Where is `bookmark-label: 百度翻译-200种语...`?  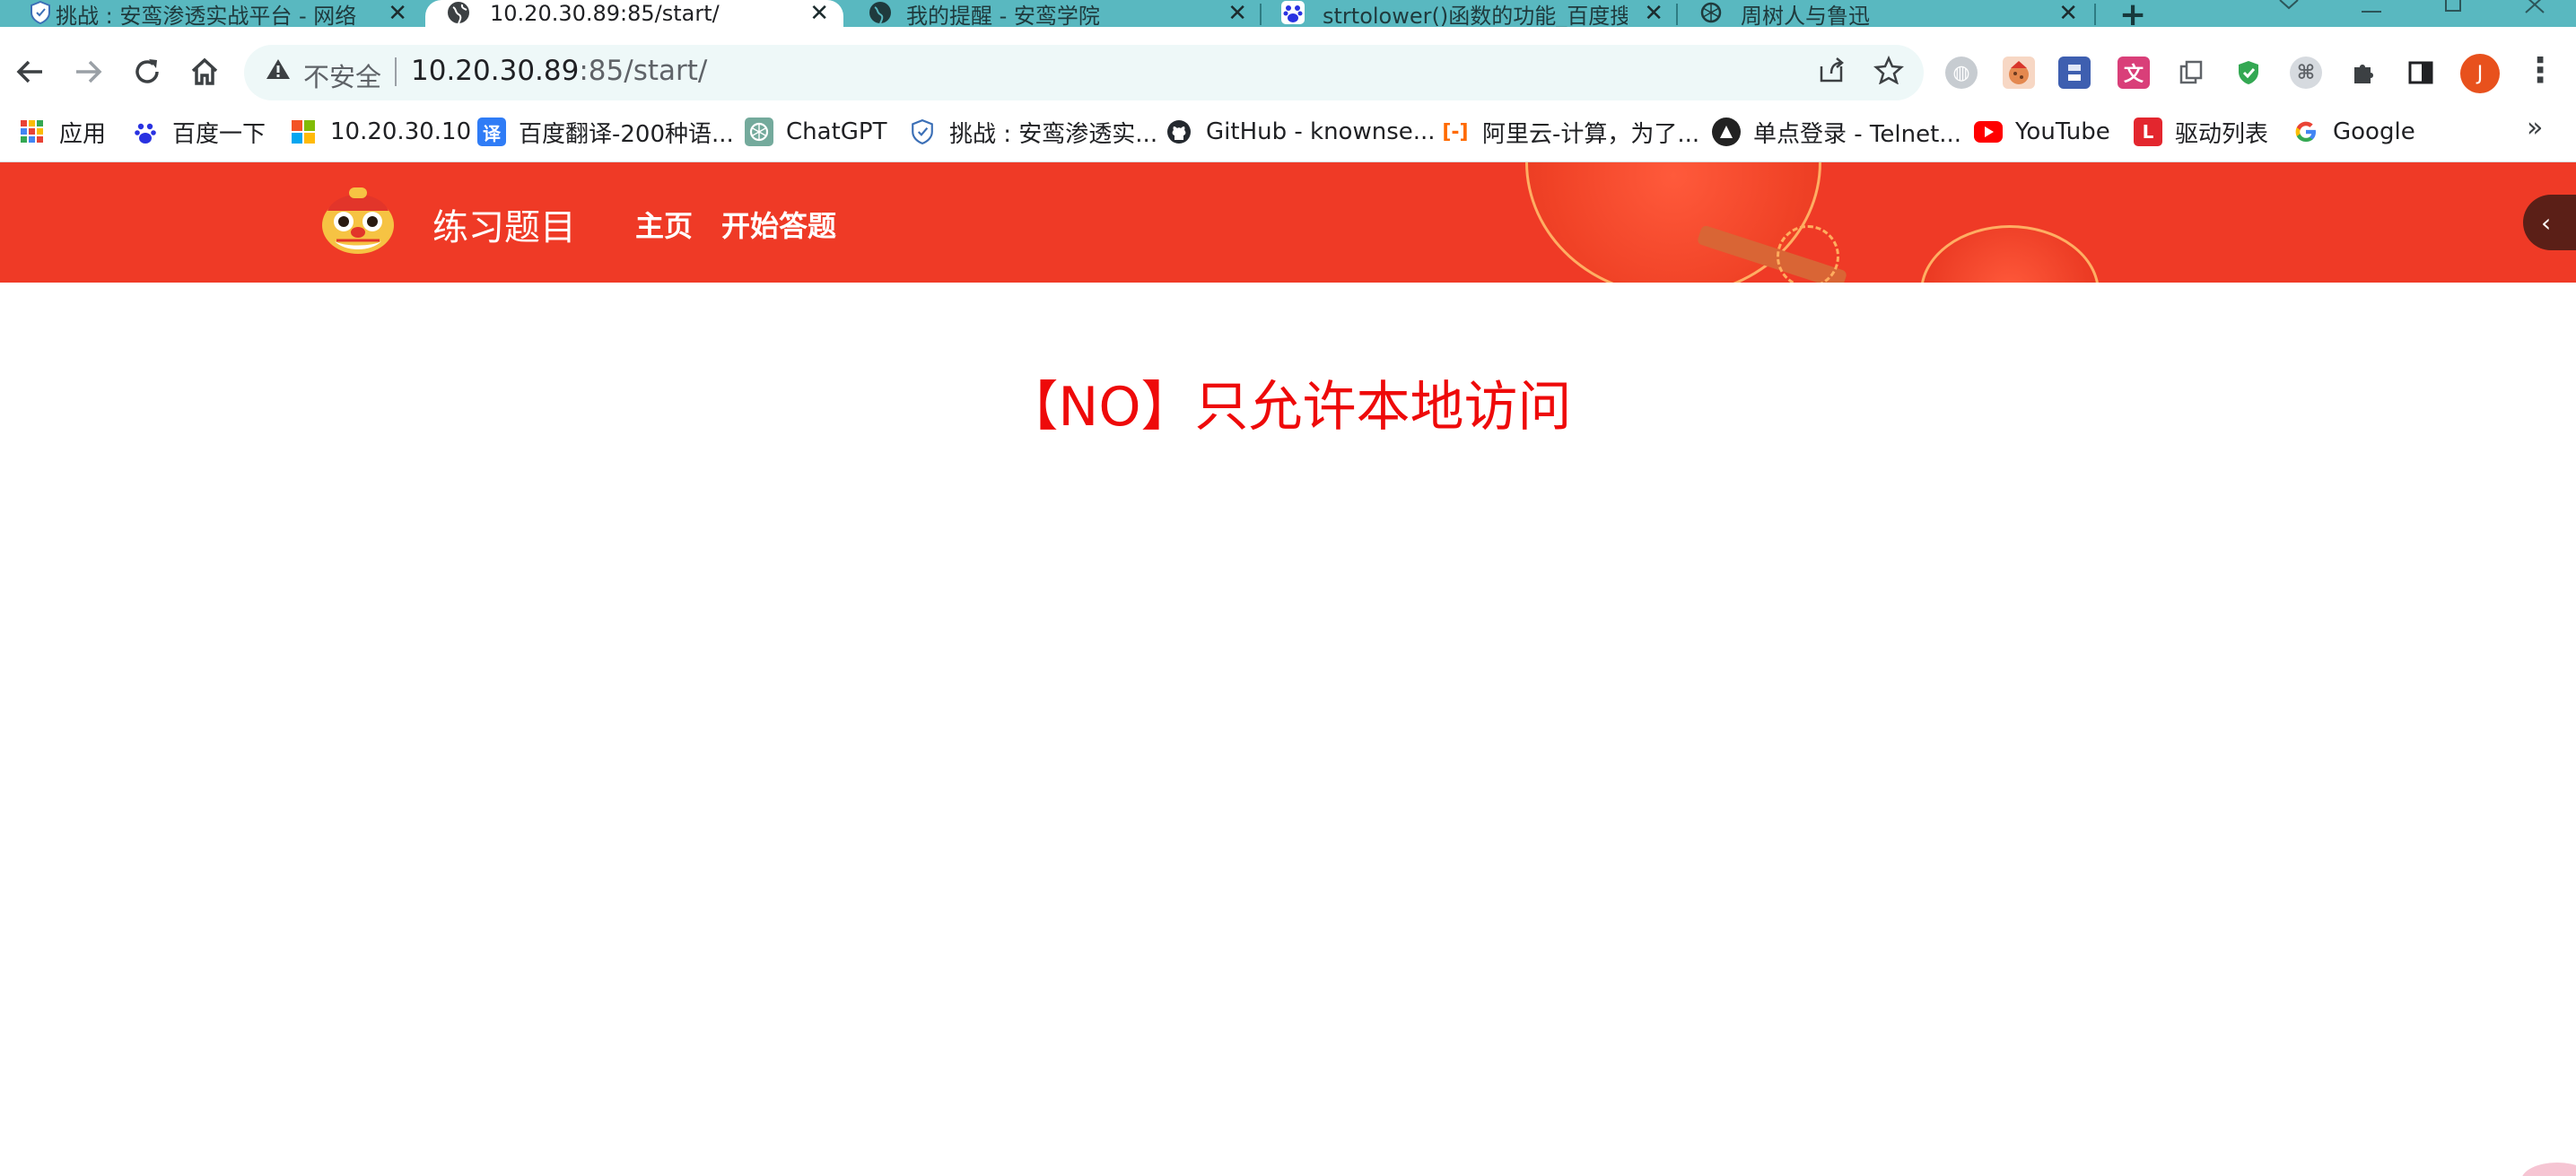 bookmark-label: 百度翻译-200种语... is located at coordinates (626, 134).